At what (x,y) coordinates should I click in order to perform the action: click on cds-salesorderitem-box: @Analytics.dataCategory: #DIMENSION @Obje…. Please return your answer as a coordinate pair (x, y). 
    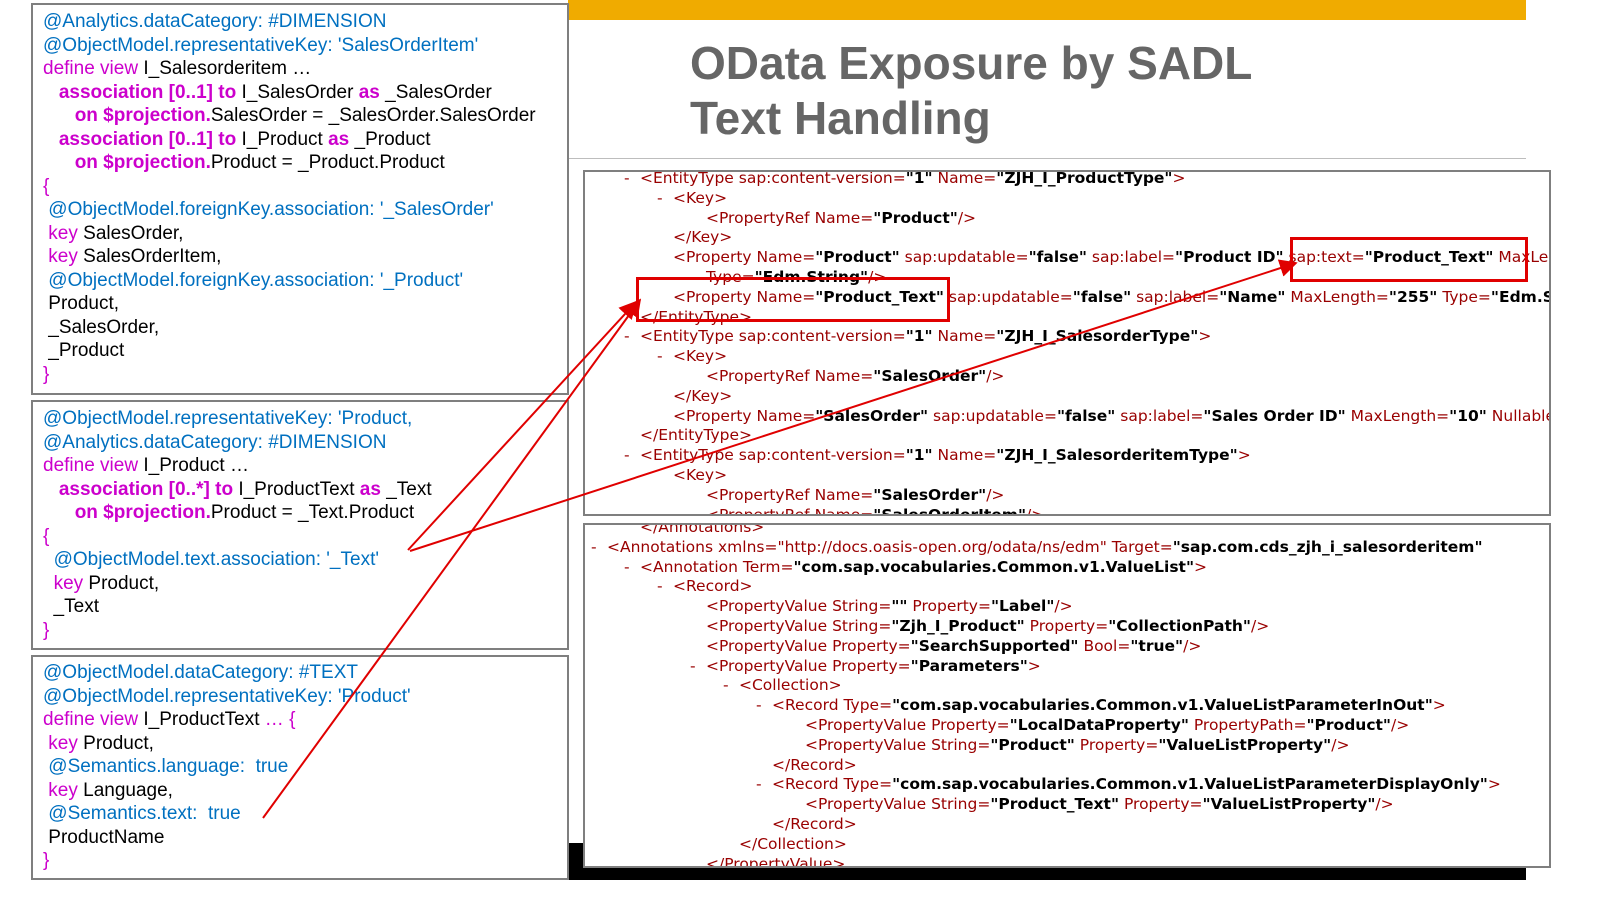
    Looking at the image, I should click on (300, 199).